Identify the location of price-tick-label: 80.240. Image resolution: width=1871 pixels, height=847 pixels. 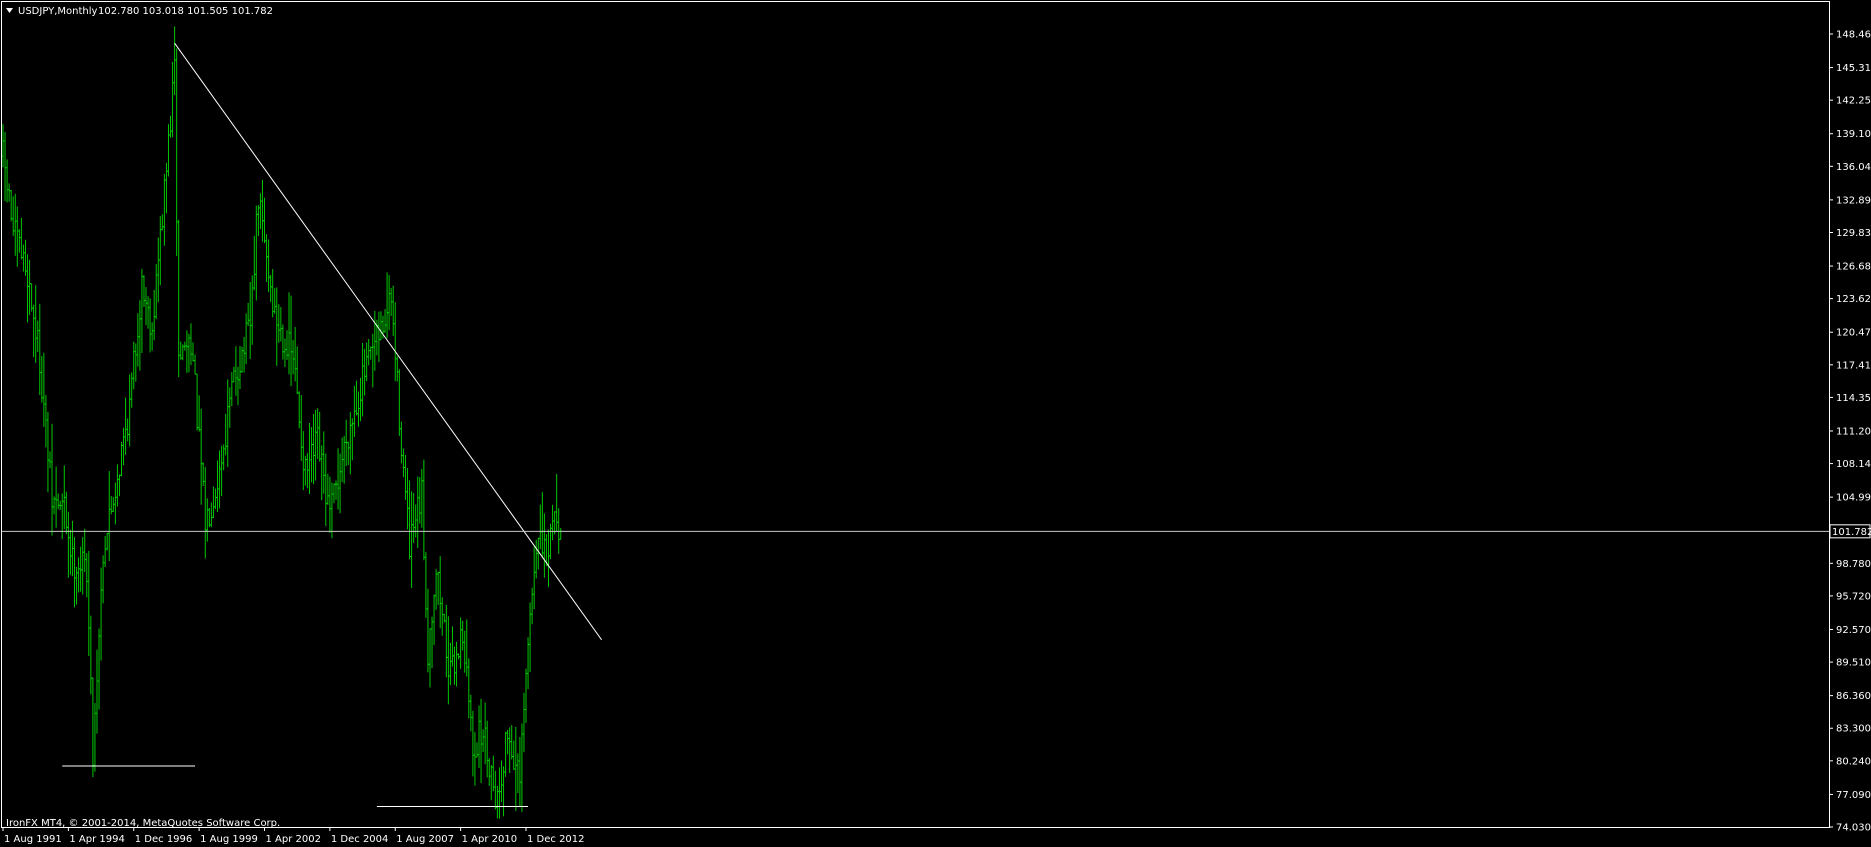
(1853, 761).